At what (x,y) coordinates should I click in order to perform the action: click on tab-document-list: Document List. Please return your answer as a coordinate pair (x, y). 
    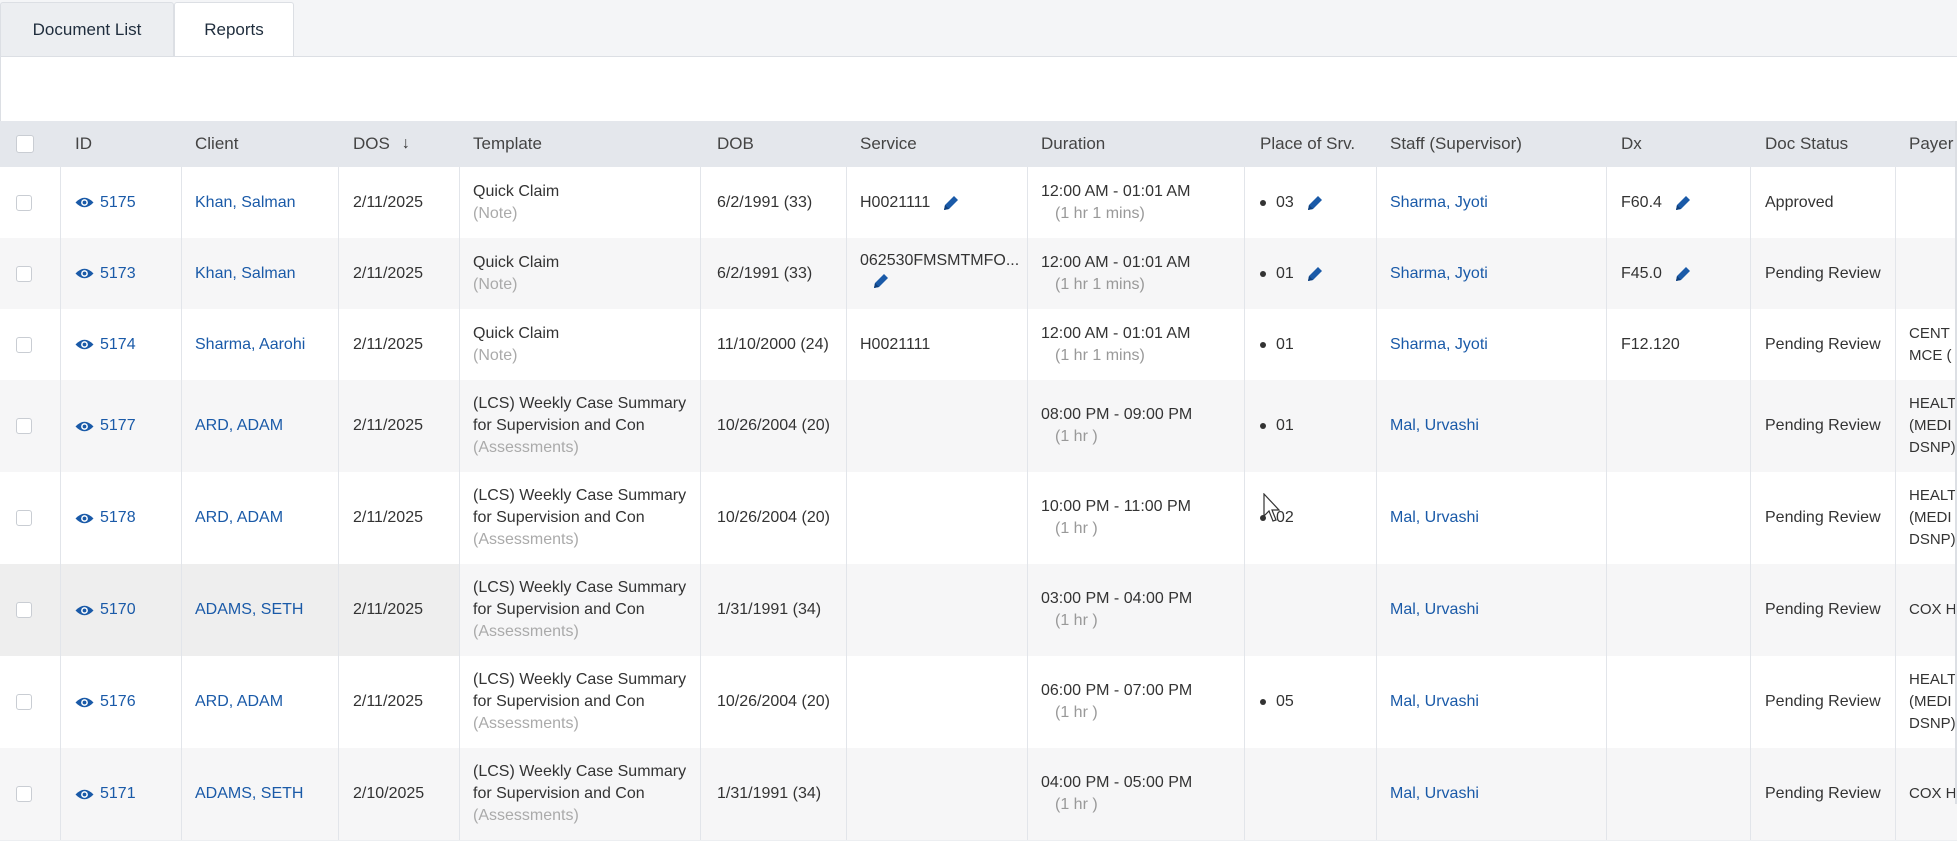
    Looking at the image, I should click on (87, 29).